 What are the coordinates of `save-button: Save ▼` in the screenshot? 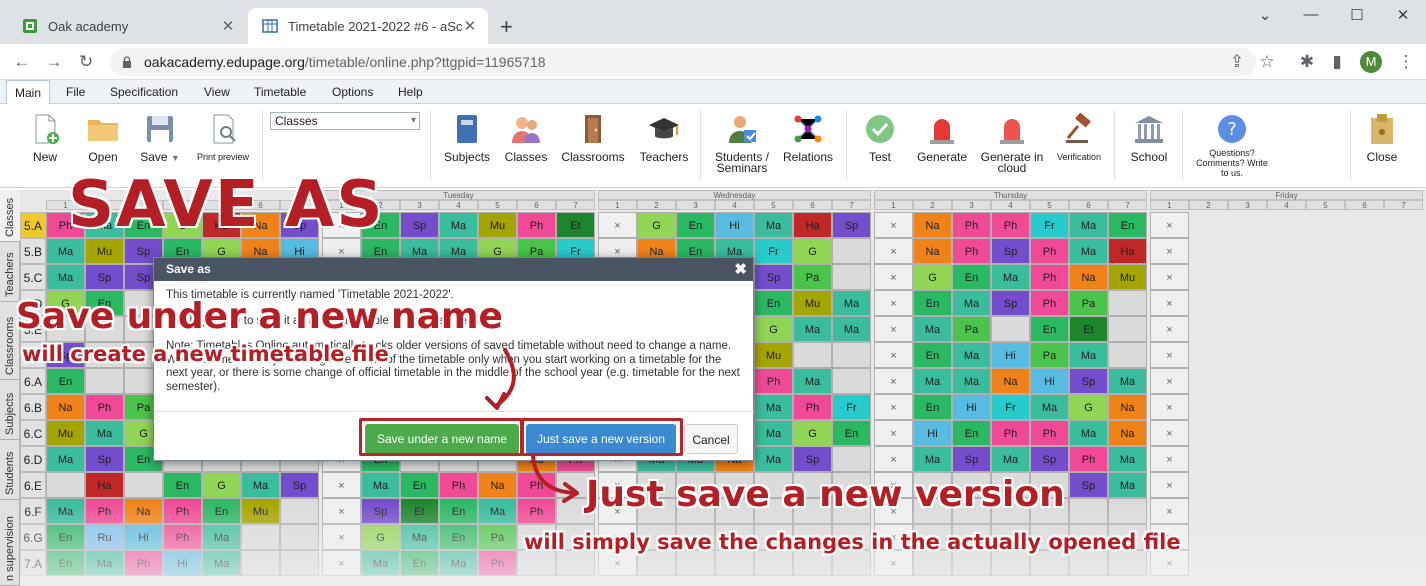 It's located at (160, 138).